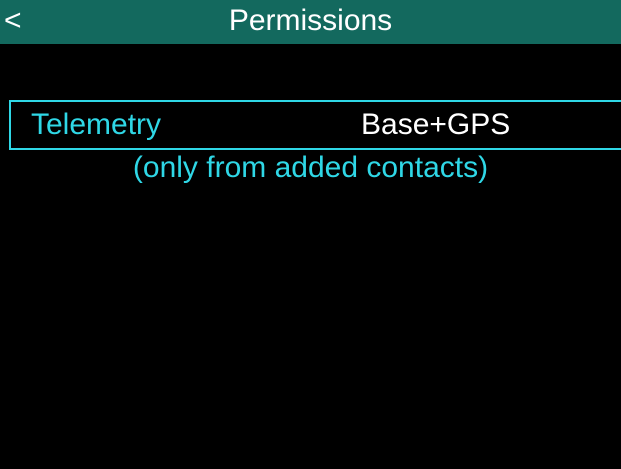  Describe the element at coordinates (436, 124) in the screenshot. I see `telemetry-value: Base+GPS` at that location.